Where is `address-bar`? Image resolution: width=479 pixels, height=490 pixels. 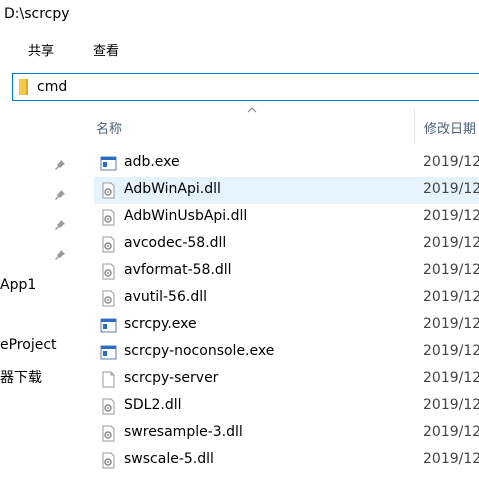
address-bar is located at coordinates (245, 87).